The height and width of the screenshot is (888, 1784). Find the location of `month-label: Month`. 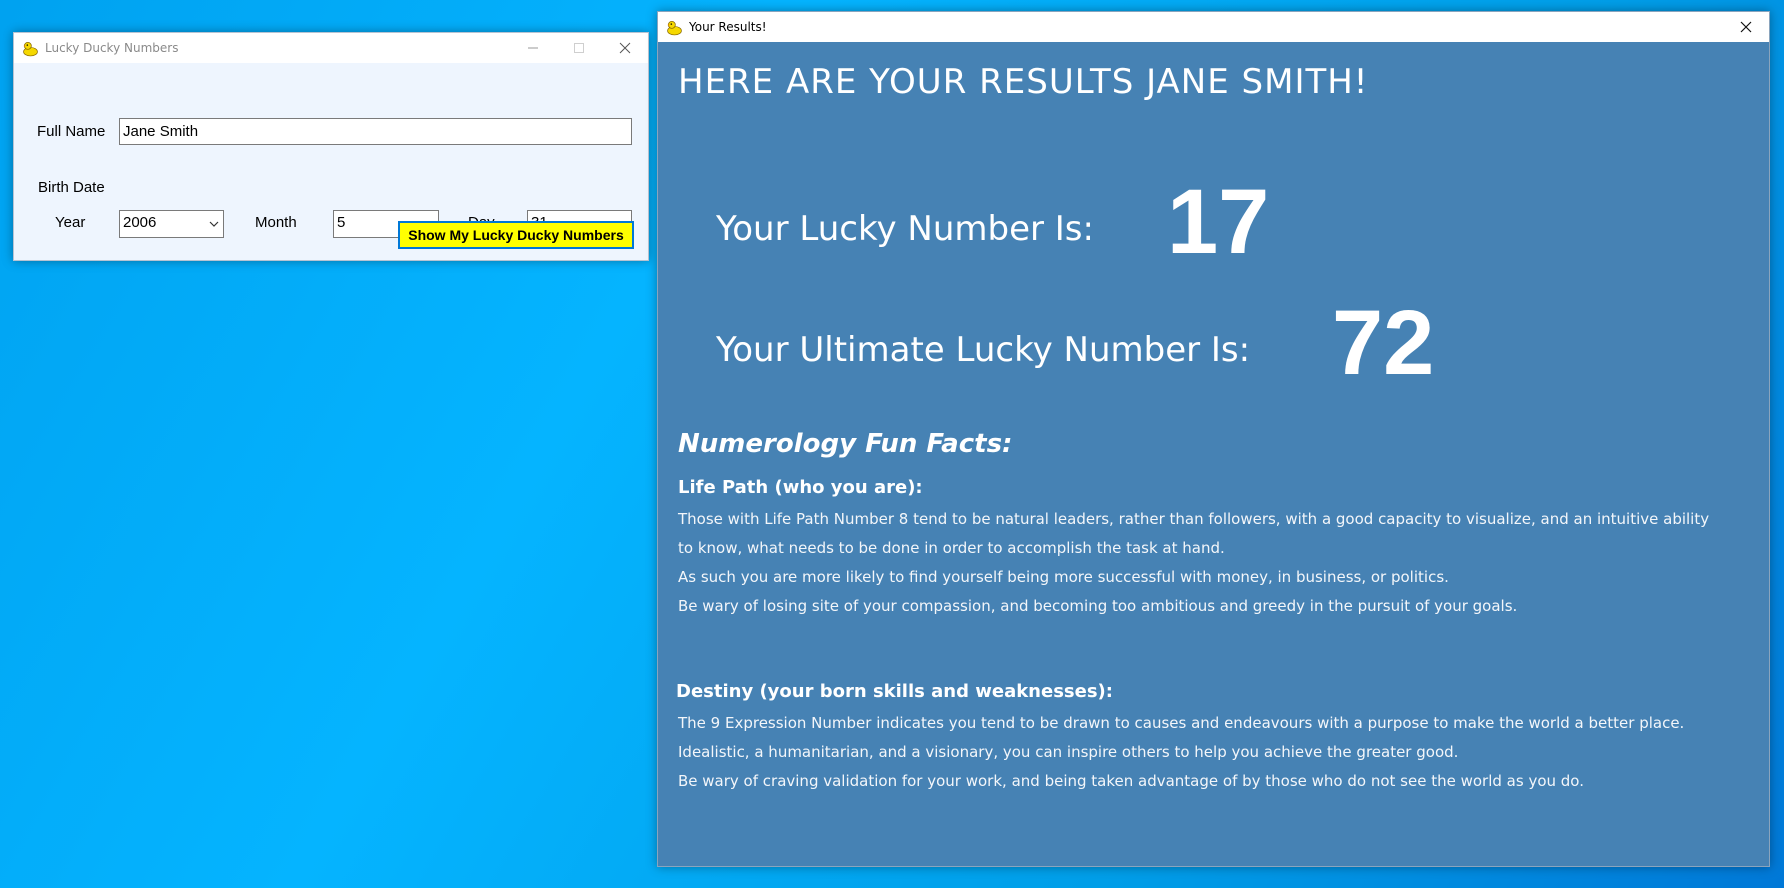

month-label: Month is located at coordinates (276, 222).